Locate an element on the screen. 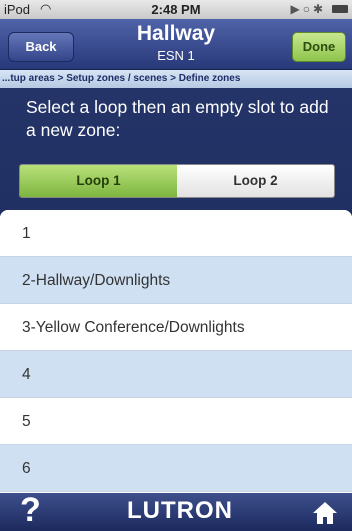 The image size is (352, 531). zone-slot-5: 5 is located at coordinates (176, 421).